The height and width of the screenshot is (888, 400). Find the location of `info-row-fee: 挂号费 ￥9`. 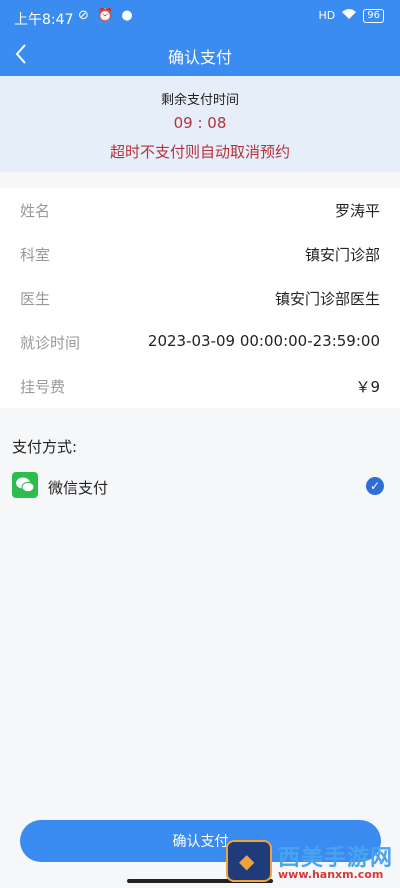

info-row-fee: 挂号费 ￥9 is located at coordinates (200, 386).